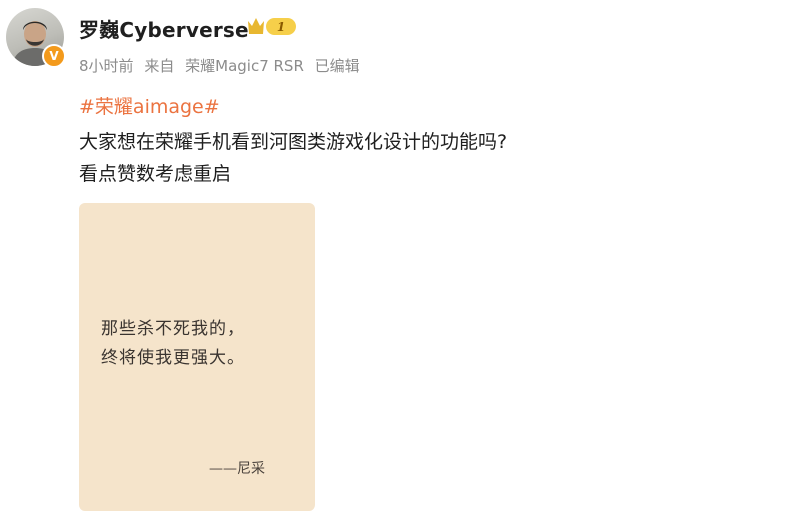  Describe the element at coordinates (173, 358) in the screenshot. I see `quote-line: 终将使我更强大。` at that location.